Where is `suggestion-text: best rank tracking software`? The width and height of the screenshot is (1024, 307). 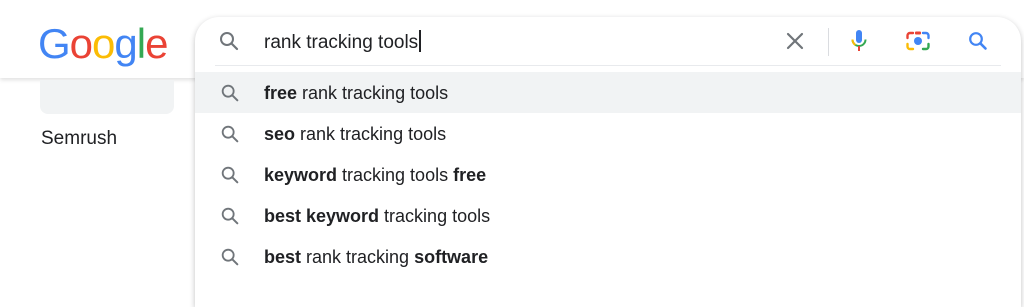 suggestion-text: best rank tracking software is located at coordinates (376, 257).